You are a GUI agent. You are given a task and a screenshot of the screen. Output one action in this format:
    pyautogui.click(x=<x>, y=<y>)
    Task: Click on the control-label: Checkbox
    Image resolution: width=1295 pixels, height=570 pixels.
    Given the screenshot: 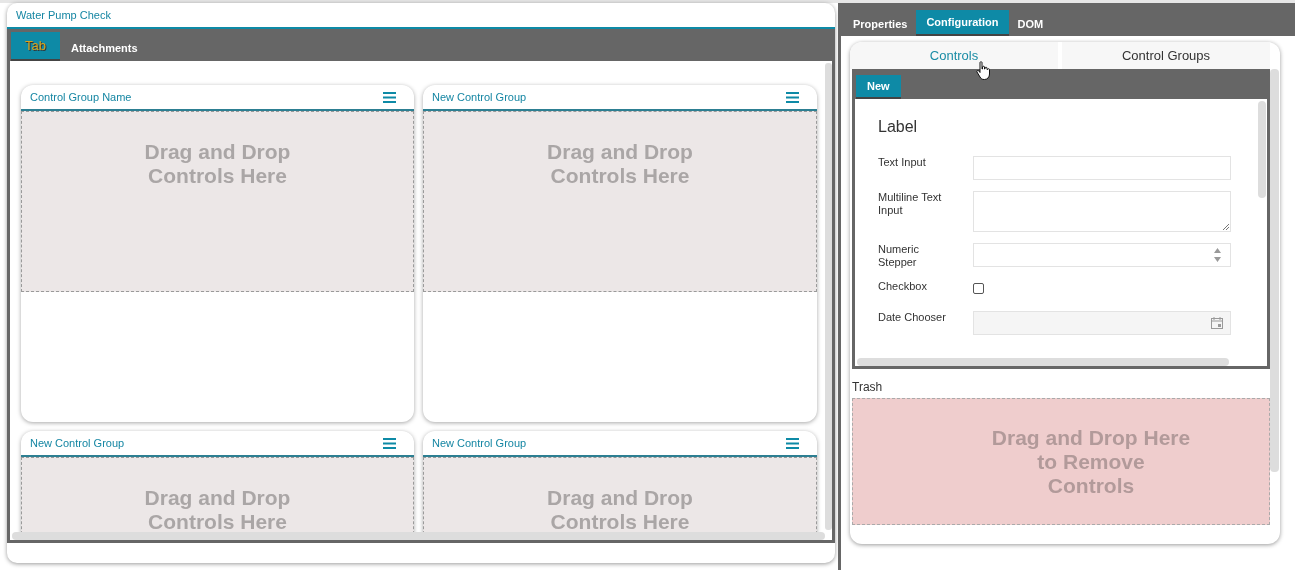 What is the action you would take?
    pyautogui.click(x=903, y=286)
    